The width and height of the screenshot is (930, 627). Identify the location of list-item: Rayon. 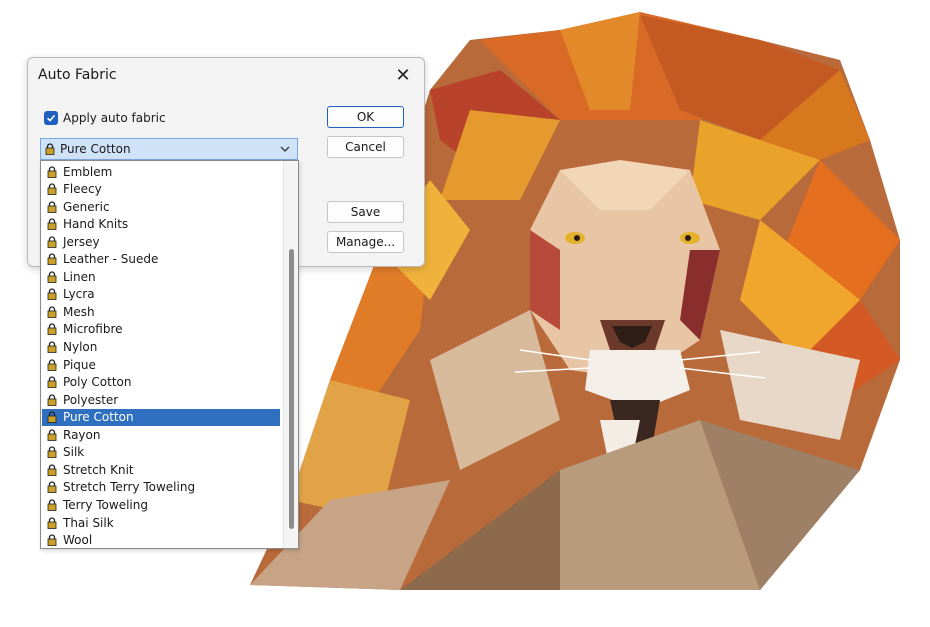
(161, 434).